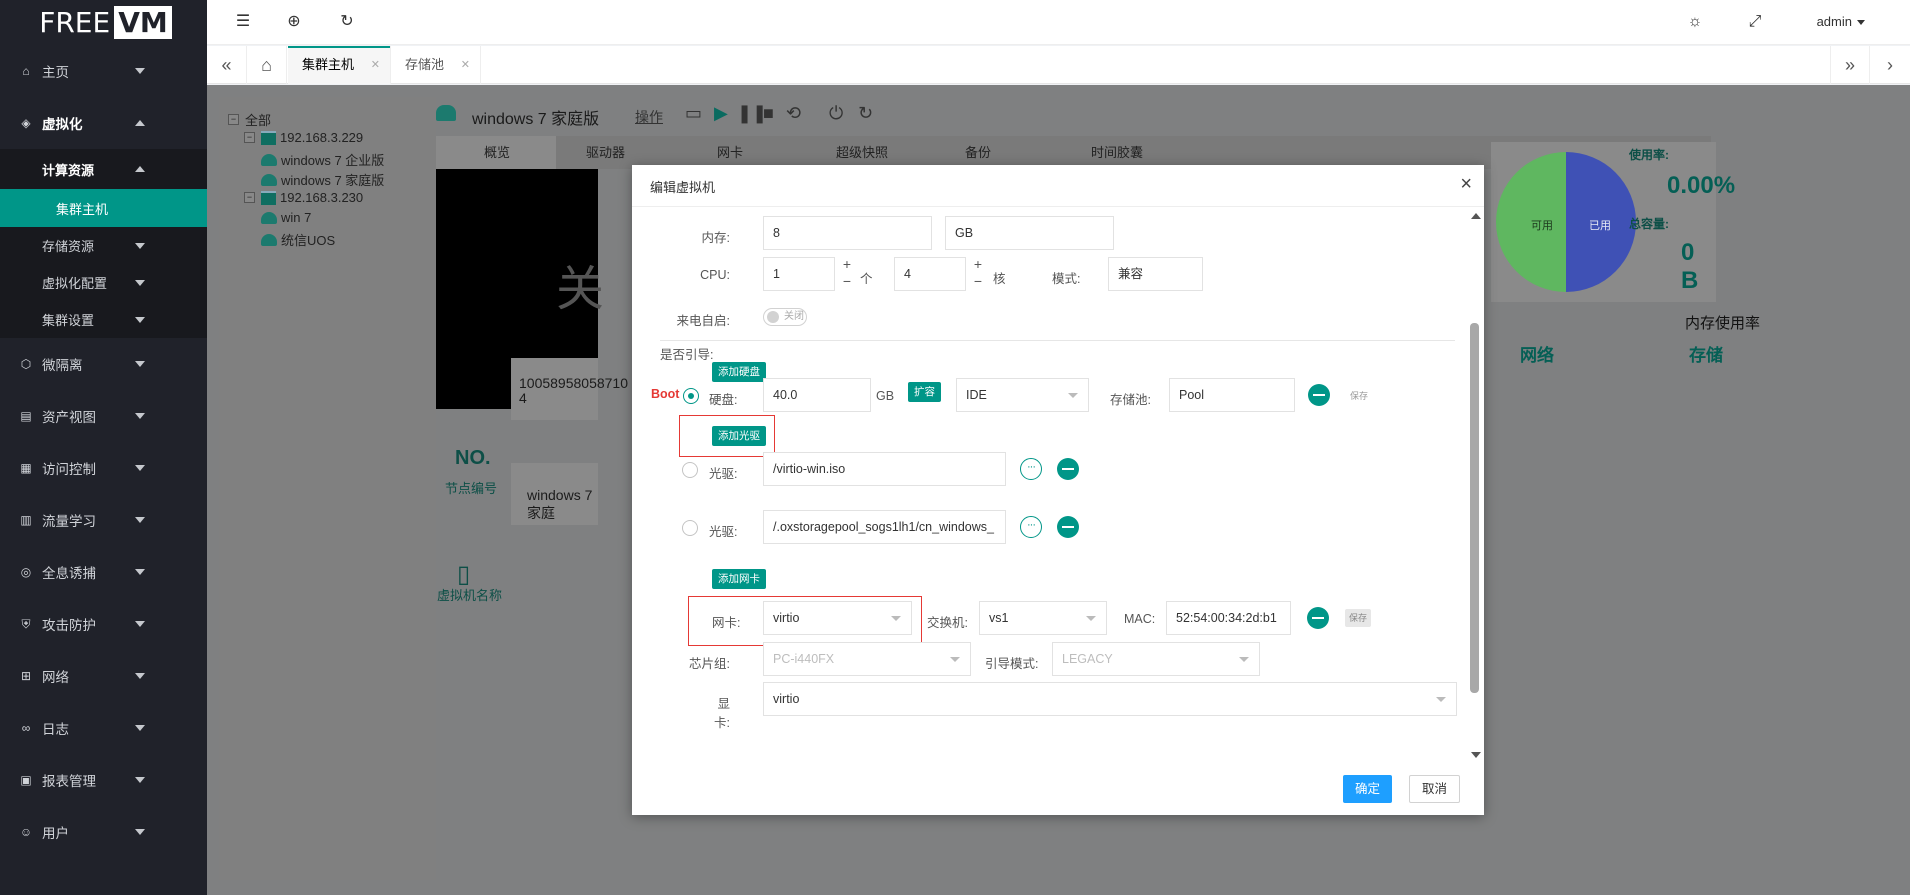 This screenshot has width=1910, height=895. Describe the element at coordinates (103, 282) in the screenshot. I see `sidebar-item-virt-config: 虚拟化配置` at that location.